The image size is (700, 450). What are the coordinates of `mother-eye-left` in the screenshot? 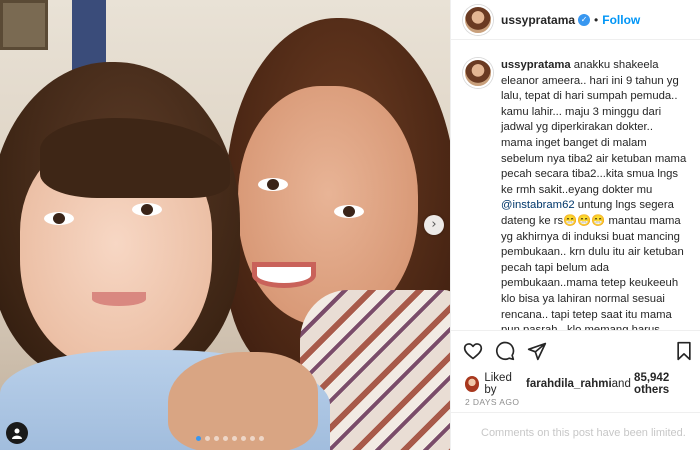 It's located at (273, 184).